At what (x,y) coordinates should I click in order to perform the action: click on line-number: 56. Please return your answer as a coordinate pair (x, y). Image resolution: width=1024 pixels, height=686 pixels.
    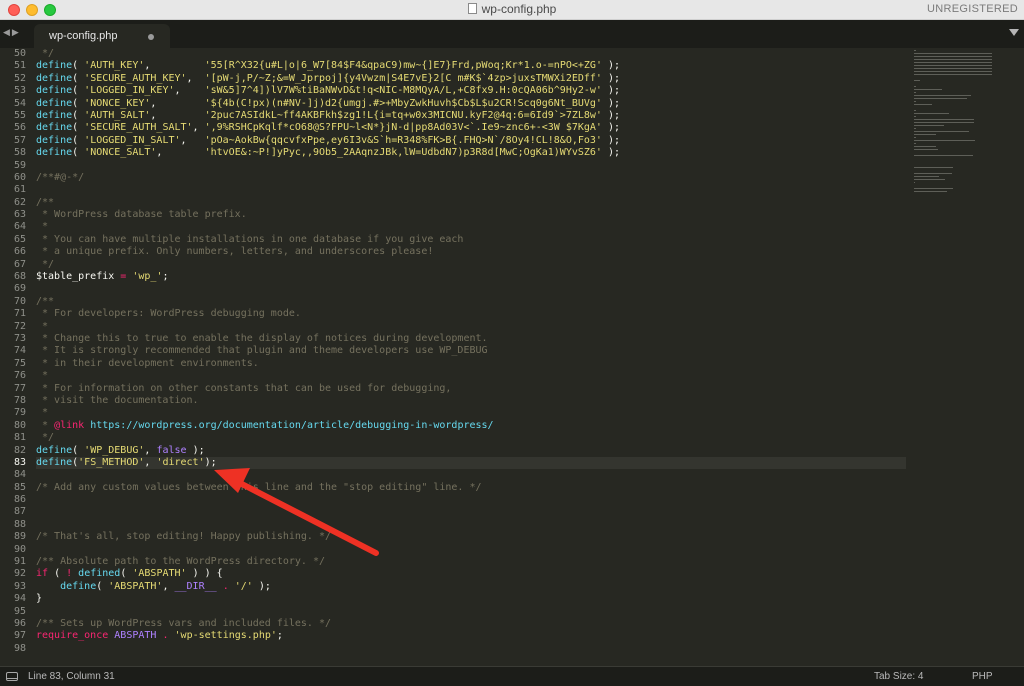
    Looking at the image, I should click on (19, 128).